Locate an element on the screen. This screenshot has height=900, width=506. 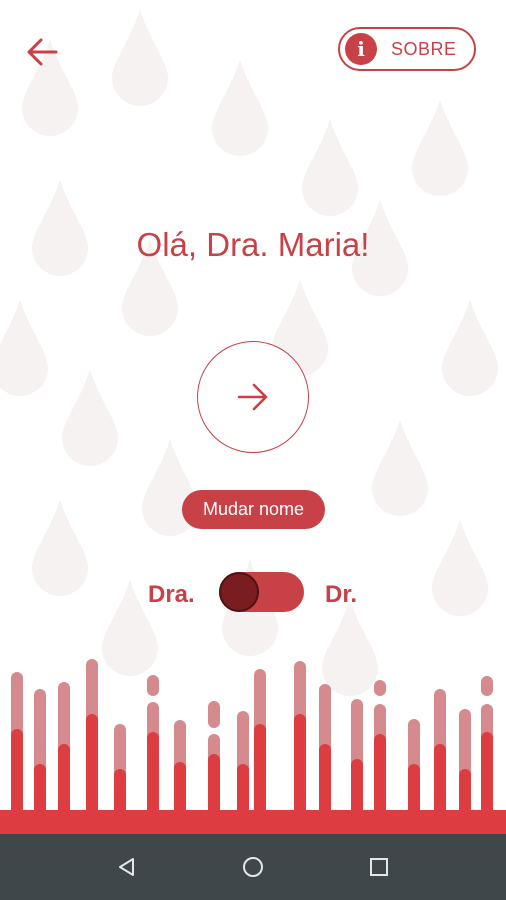
title-toggle-switch is located at coordinates (261, 592).